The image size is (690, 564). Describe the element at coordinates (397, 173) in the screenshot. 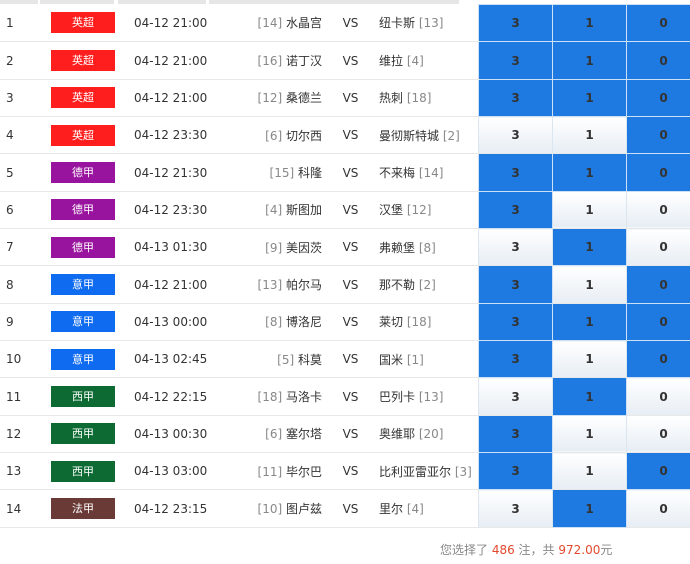

I see `away-team-name: 不来梅` at that location.